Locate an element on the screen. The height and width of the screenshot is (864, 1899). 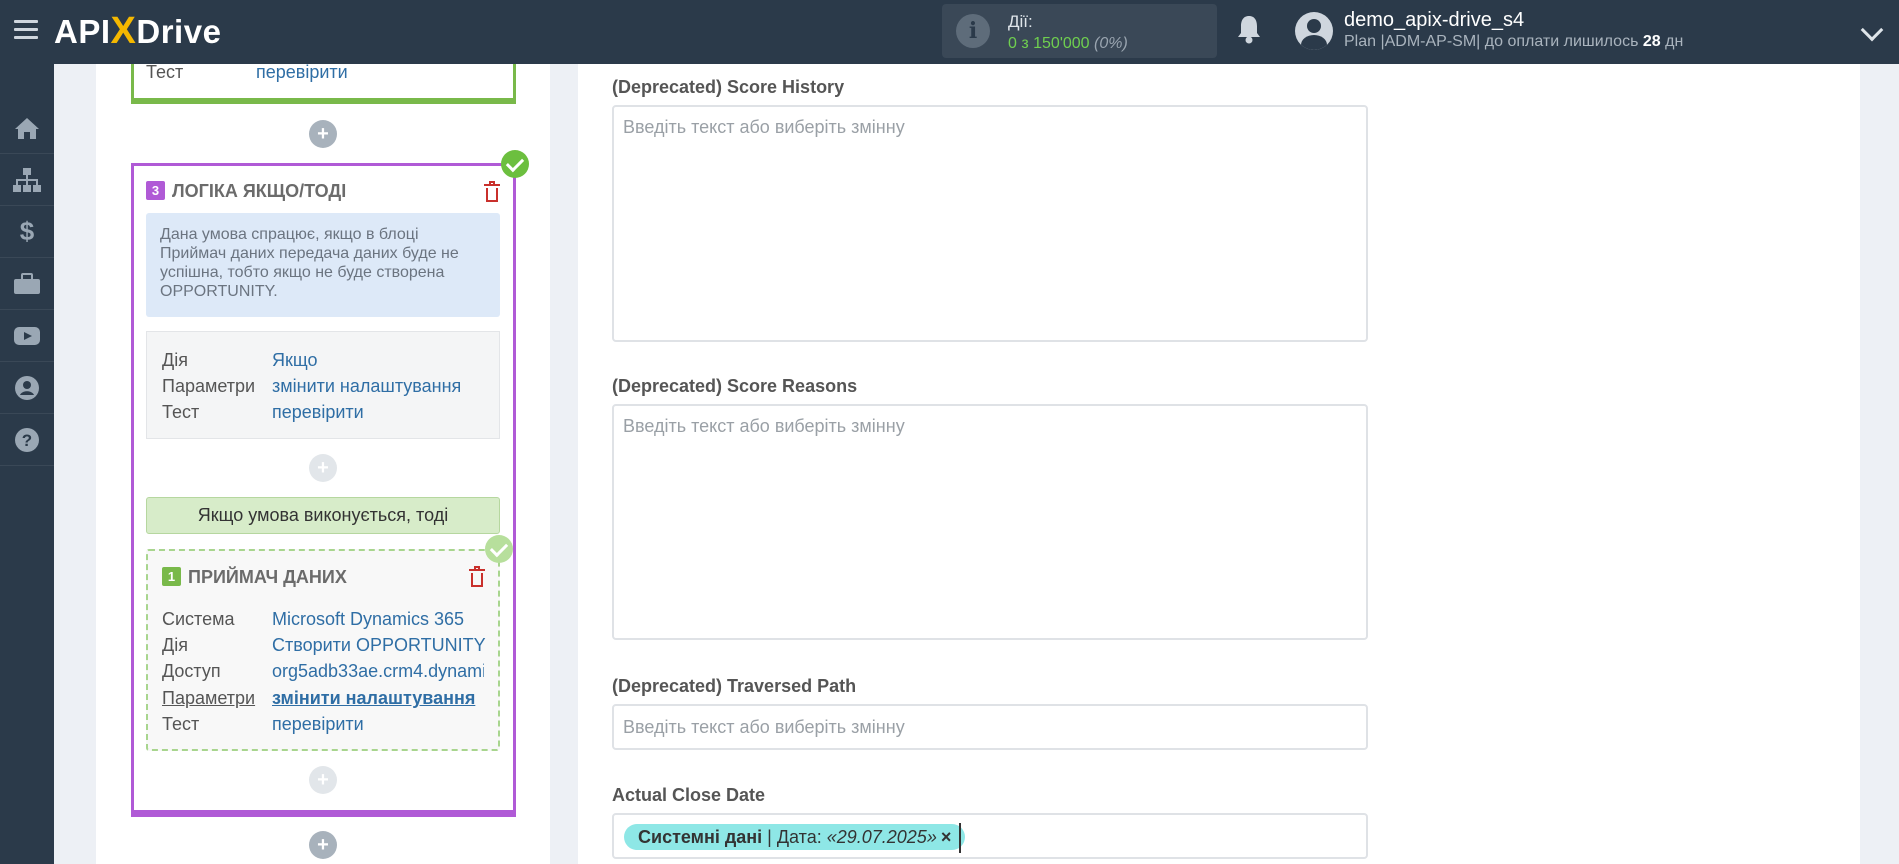
traversed-path-field: Введіть текст або виберіть змінну is located at coordinates (990, 727).